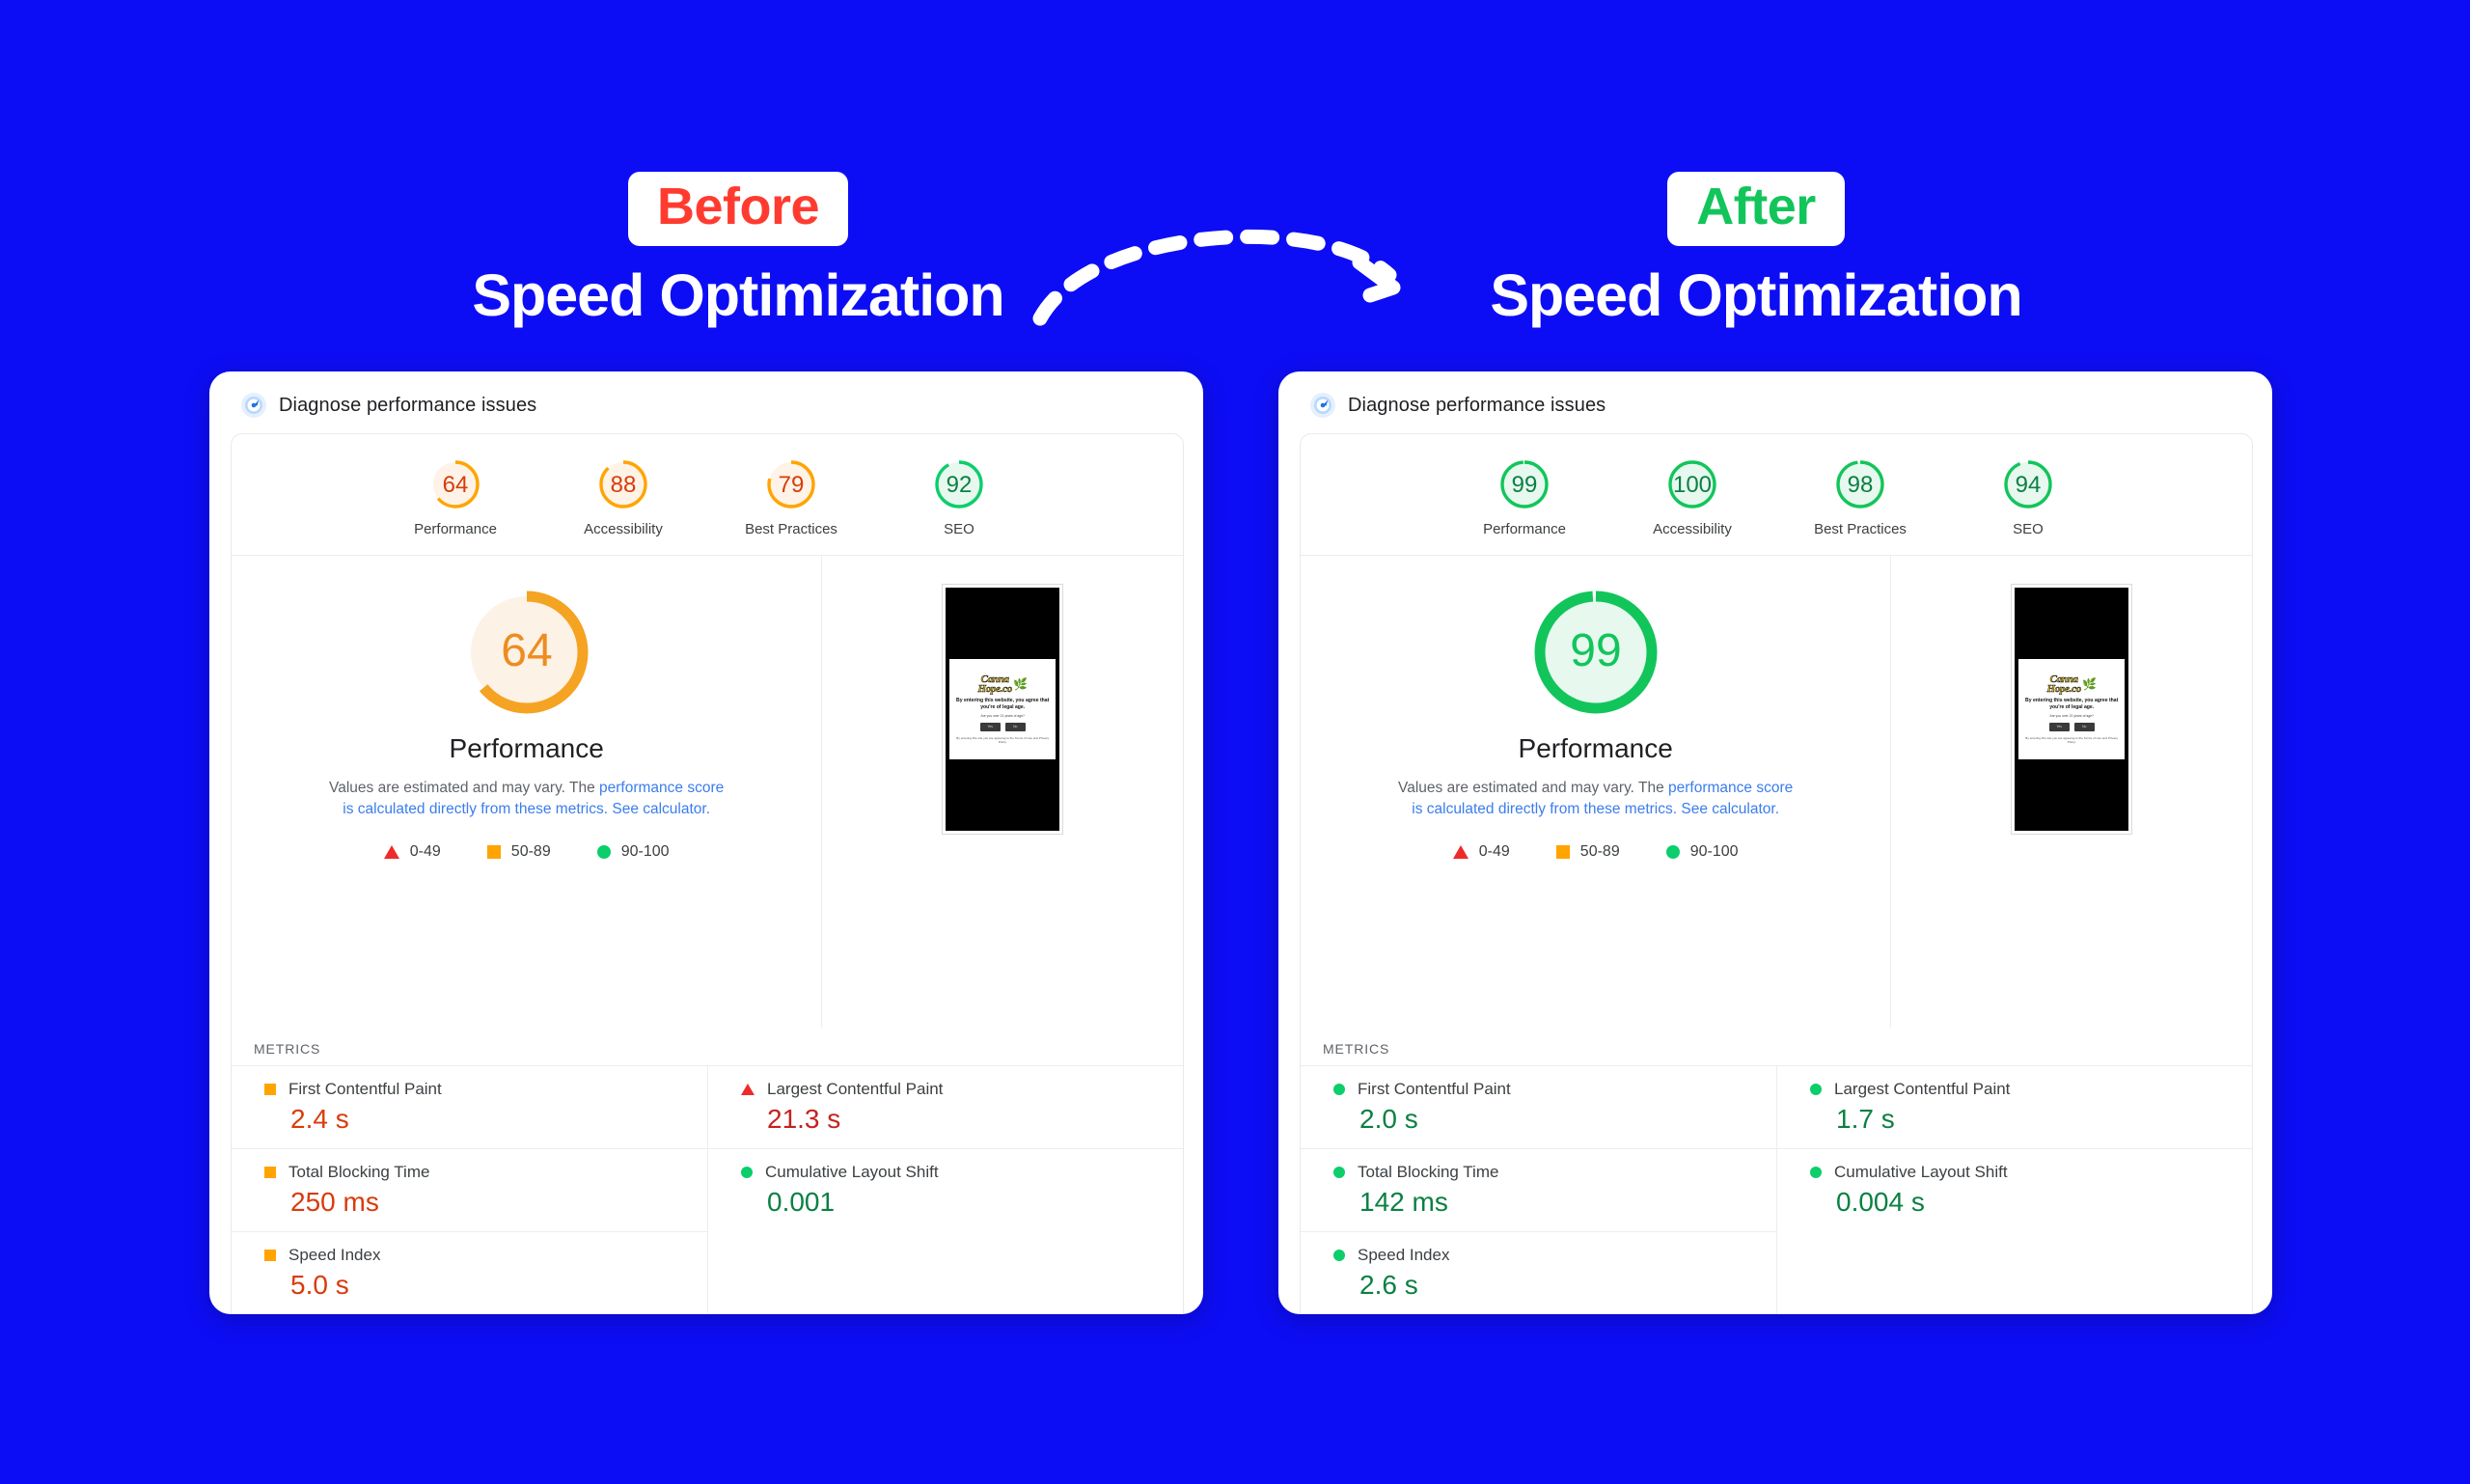 This screenshot has width=2470, height=1484. I want to click on column-spacer, so click(2014, 1241).